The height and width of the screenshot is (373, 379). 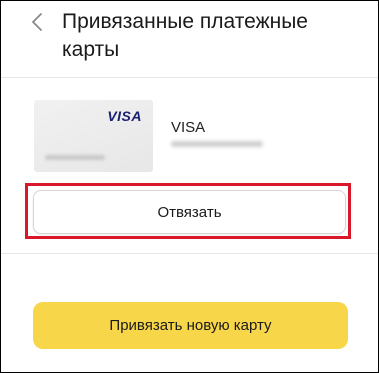 I want to click on back-button, so click(x=38, y=22).